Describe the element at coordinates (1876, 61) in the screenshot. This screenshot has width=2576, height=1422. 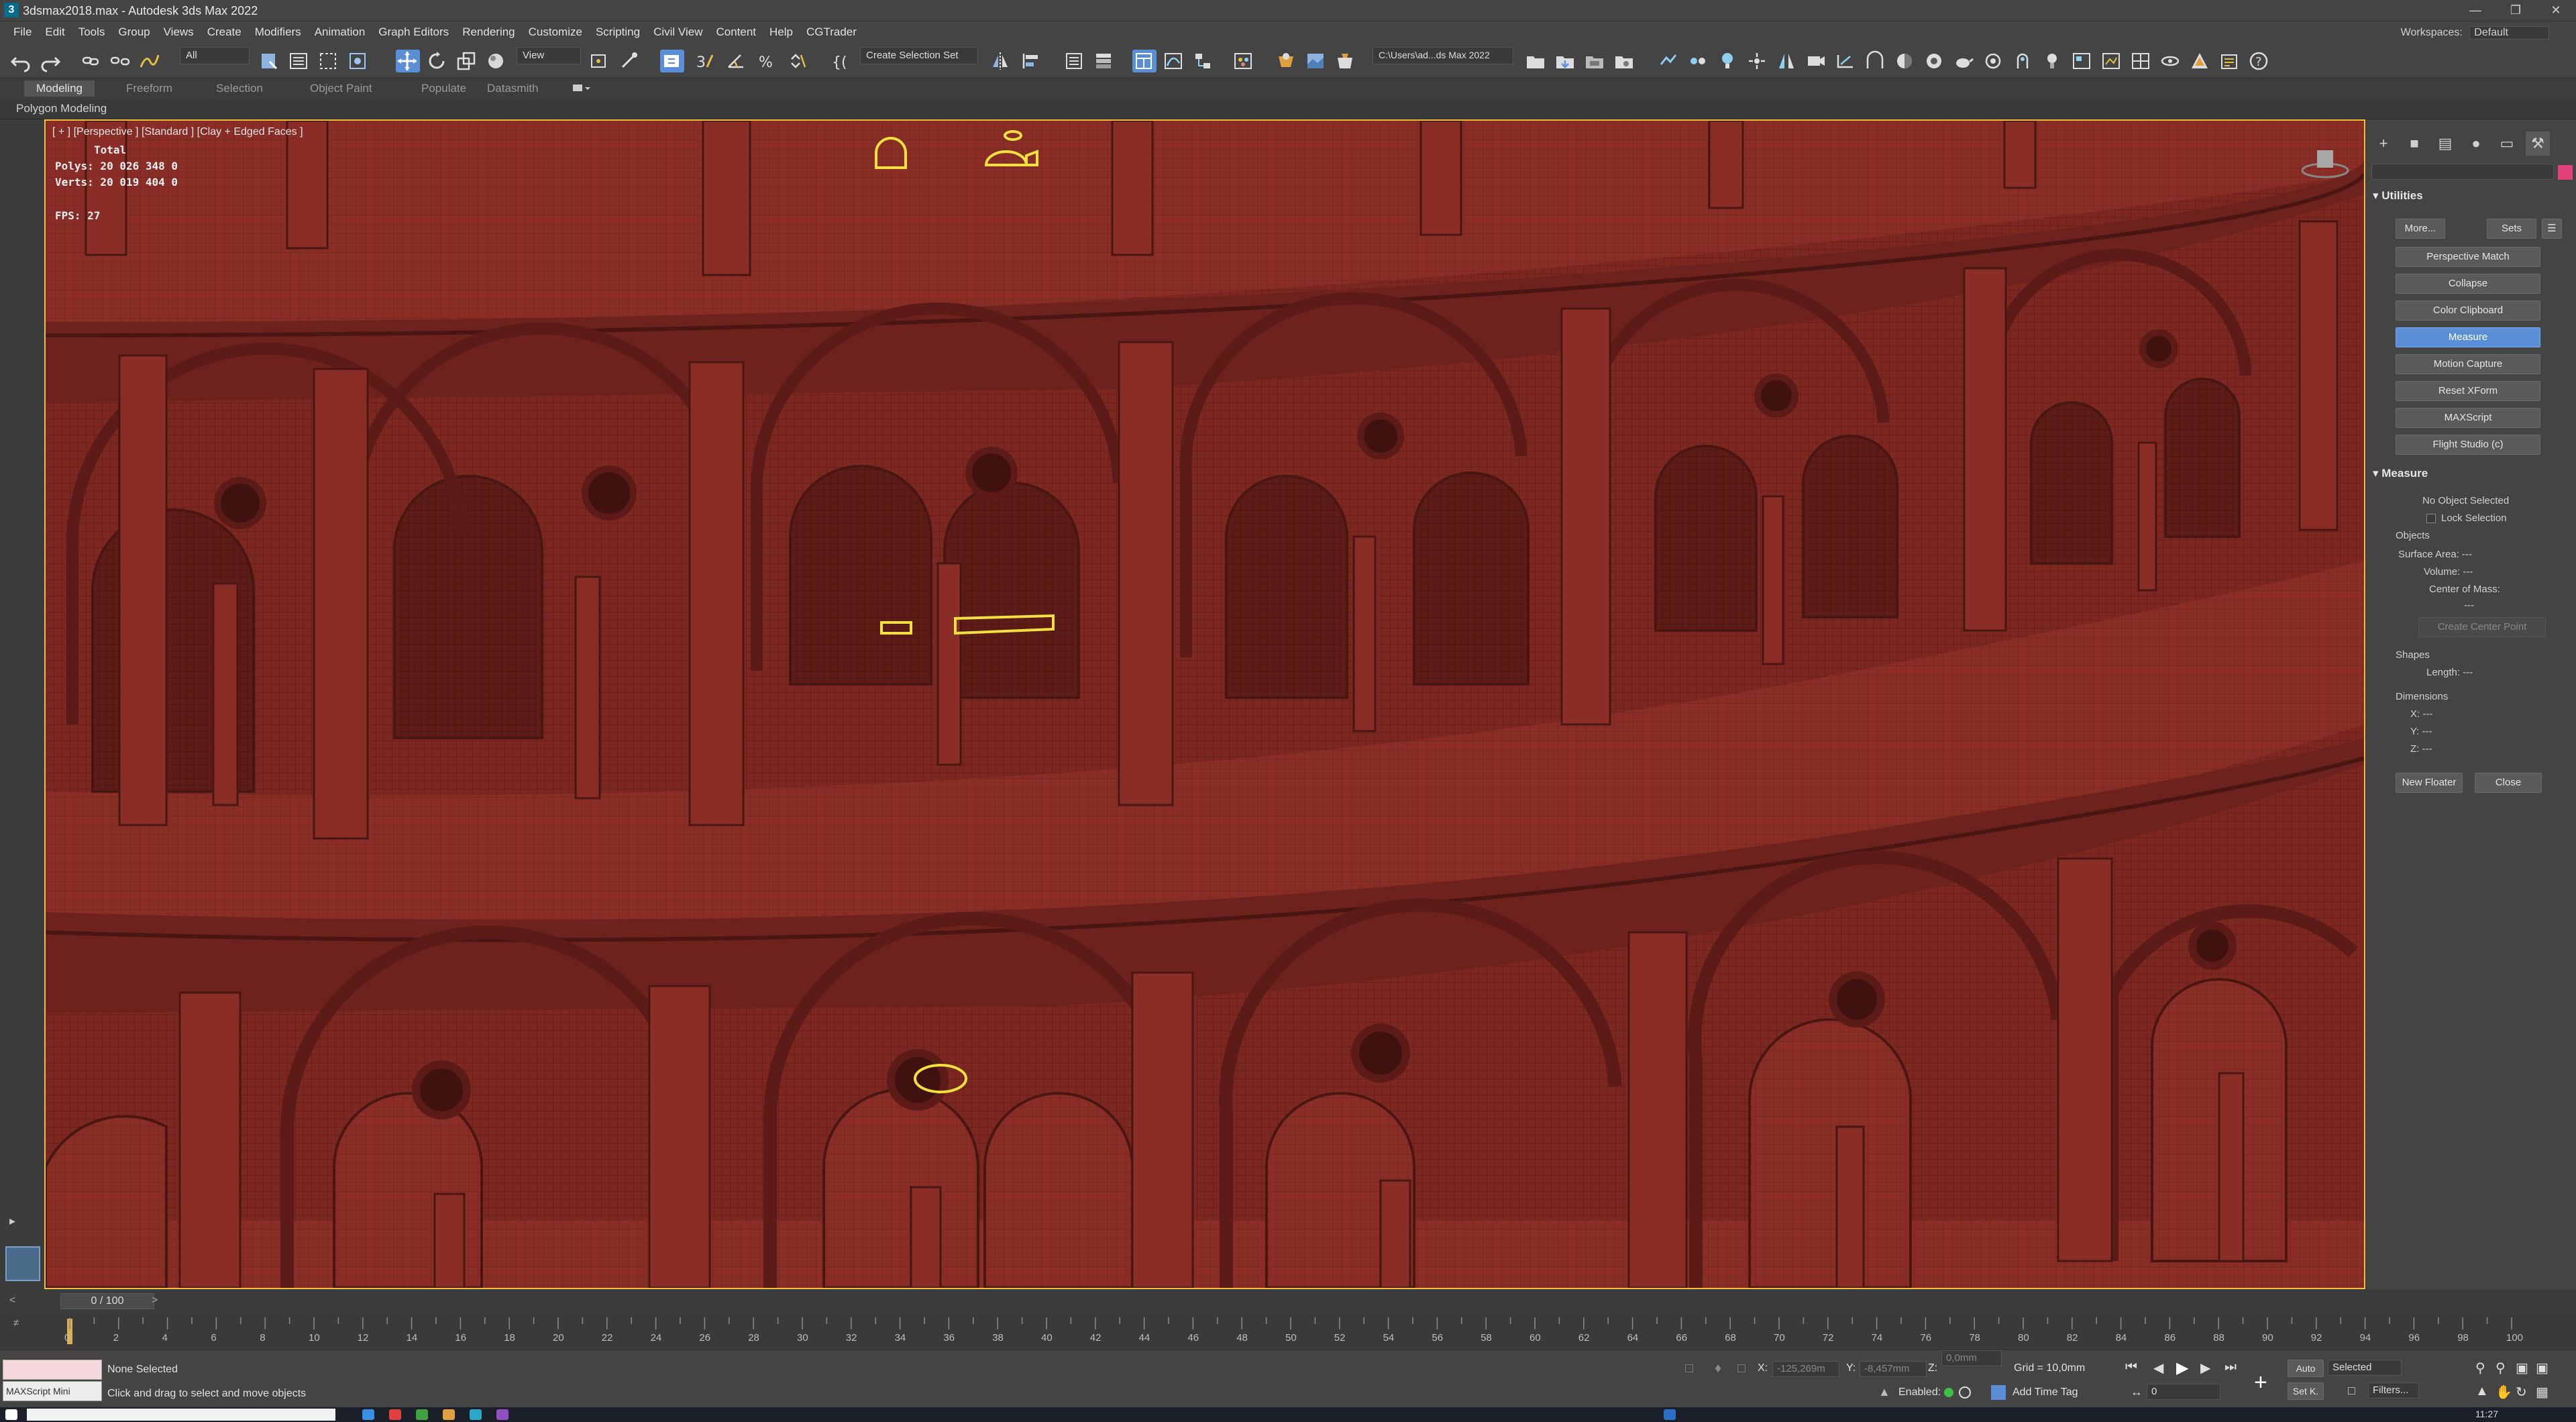
I see `arch-tool-icon` at that location.